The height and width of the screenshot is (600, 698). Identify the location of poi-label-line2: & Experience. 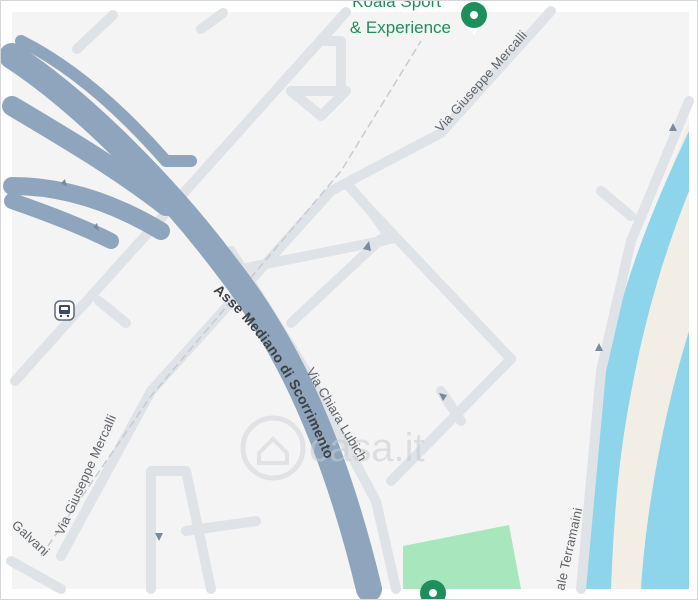
(400, 27).